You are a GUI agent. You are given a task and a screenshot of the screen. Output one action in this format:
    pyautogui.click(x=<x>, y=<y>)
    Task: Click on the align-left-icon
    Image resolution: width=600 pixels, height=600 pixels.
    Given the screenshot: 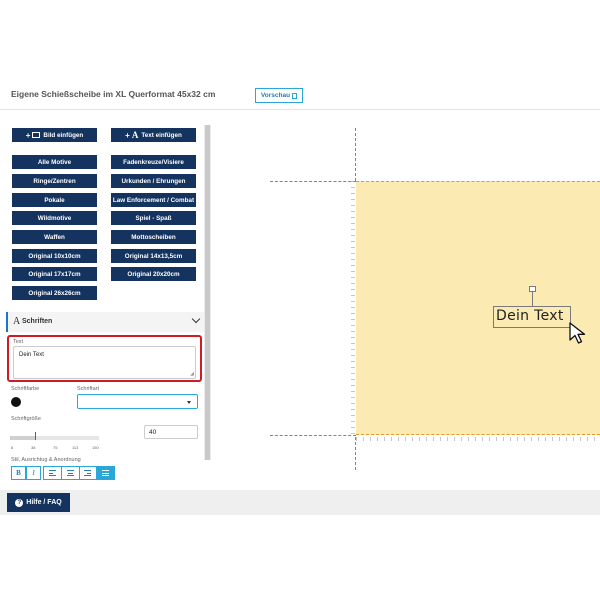 What is the action you would take?
    pyautogui.click(x=52, y=473)
    